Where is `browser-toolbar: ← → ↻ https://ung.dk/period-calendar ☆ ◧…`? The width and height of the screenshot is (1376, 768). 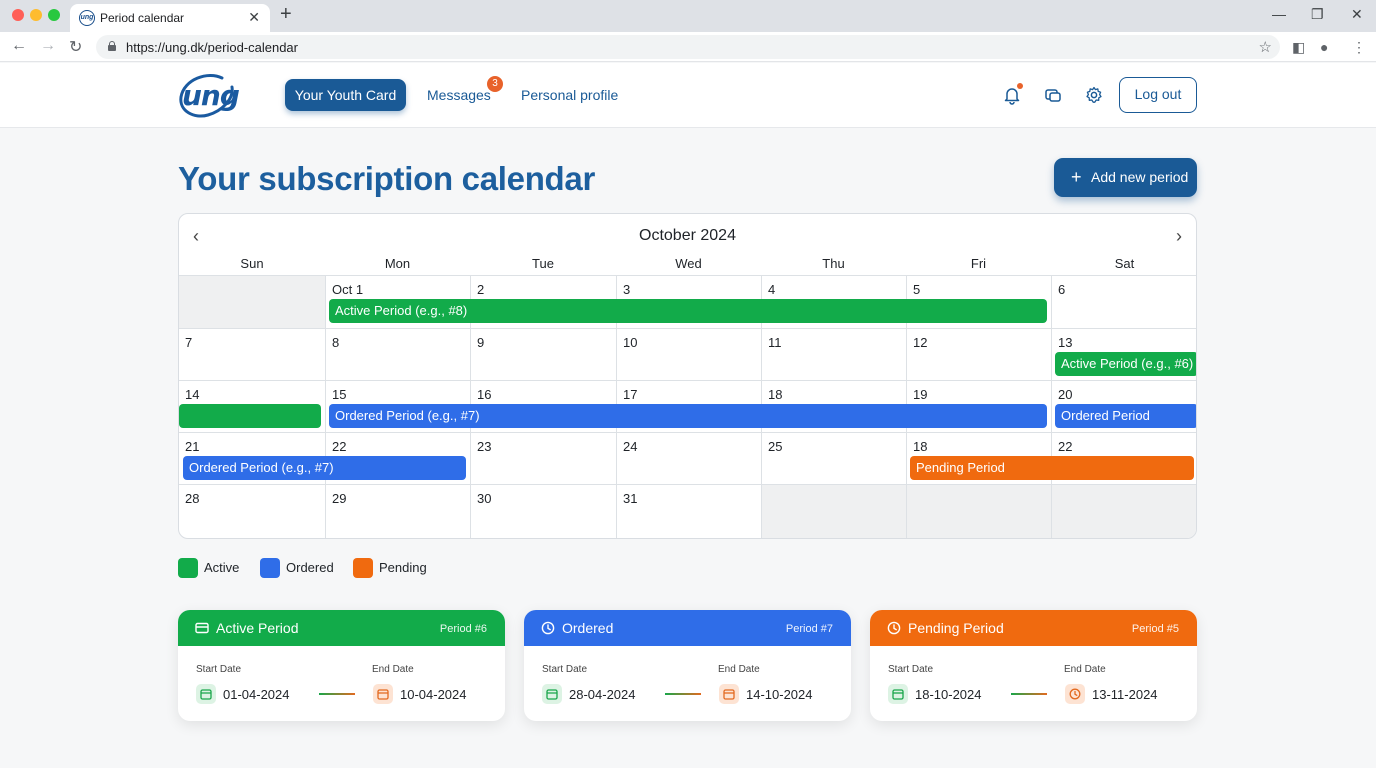 browser-toolbar: ← → ↻ https://ung.dk/period-calendar ☆ ◧… is located at coordinates (688, 47).